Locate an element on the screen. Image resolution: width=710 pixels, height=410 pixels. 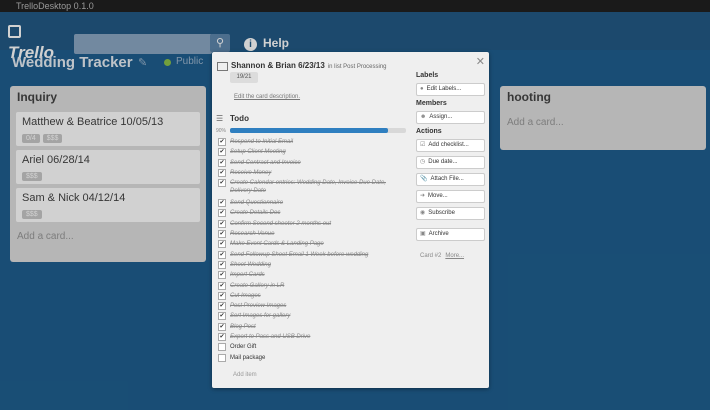
members-heading: Members is located at coordinates (431, 103).